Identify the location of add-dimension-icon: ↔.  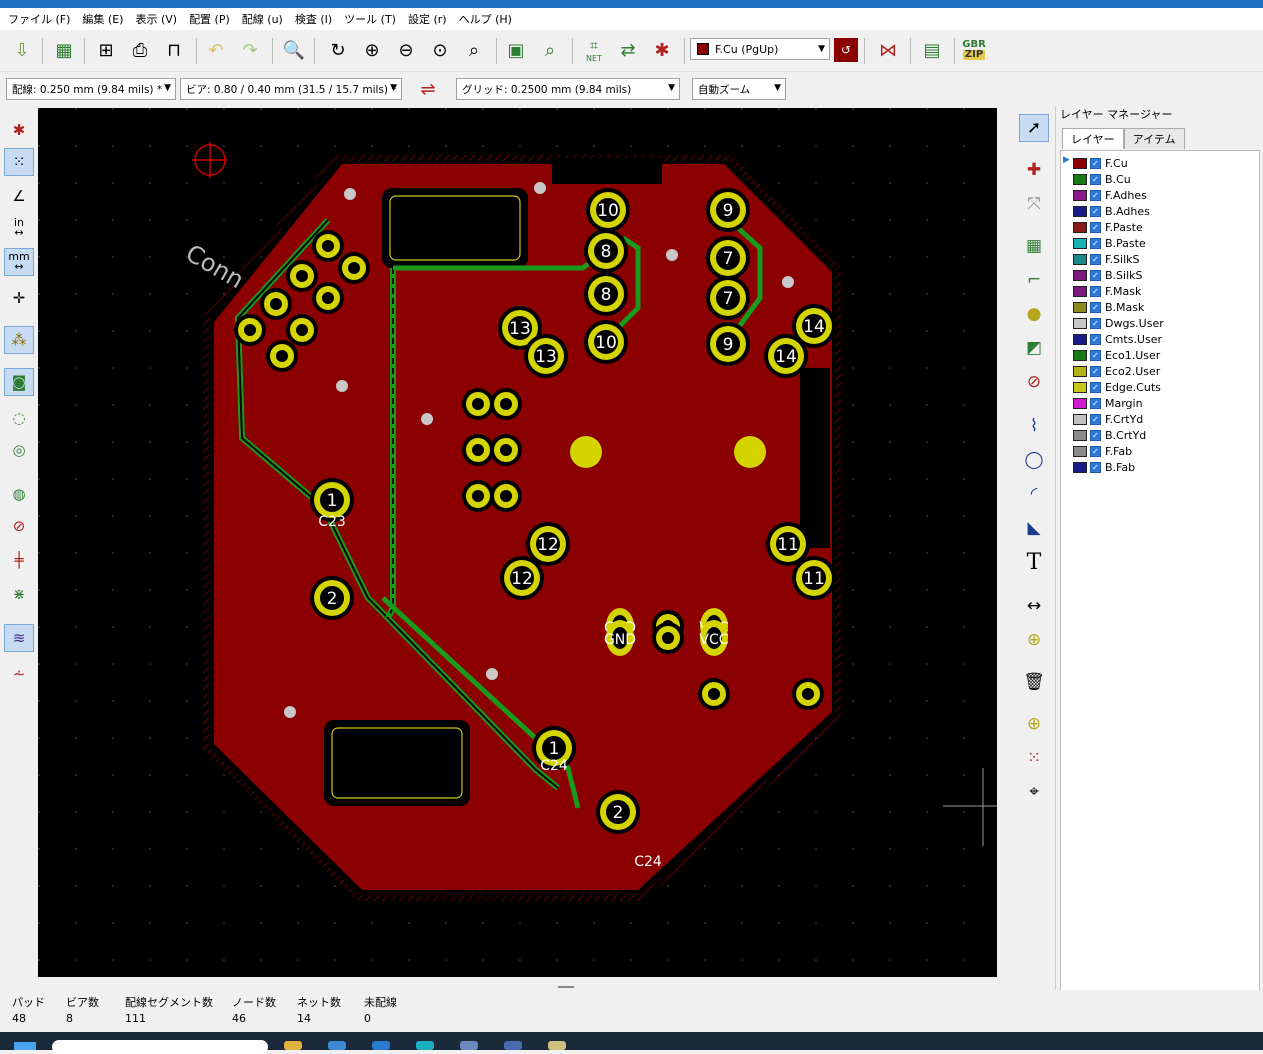
(1034, 606).